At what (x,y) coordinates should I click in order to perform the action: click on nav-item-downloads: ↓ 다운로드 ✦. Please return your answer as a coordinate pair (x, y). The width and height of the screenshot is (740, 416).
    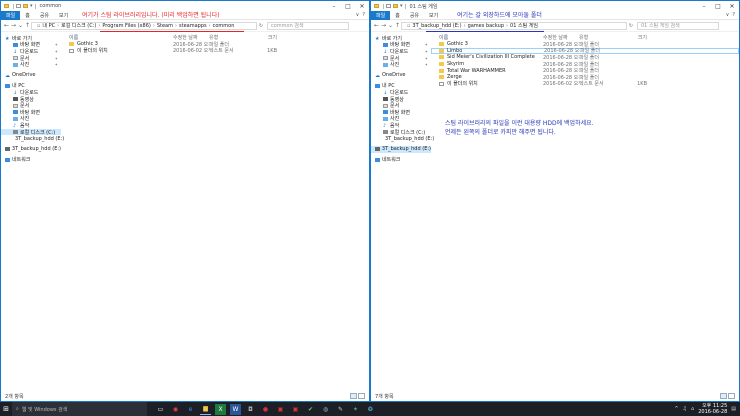
    Looking at the image, I should click on (31, 52).